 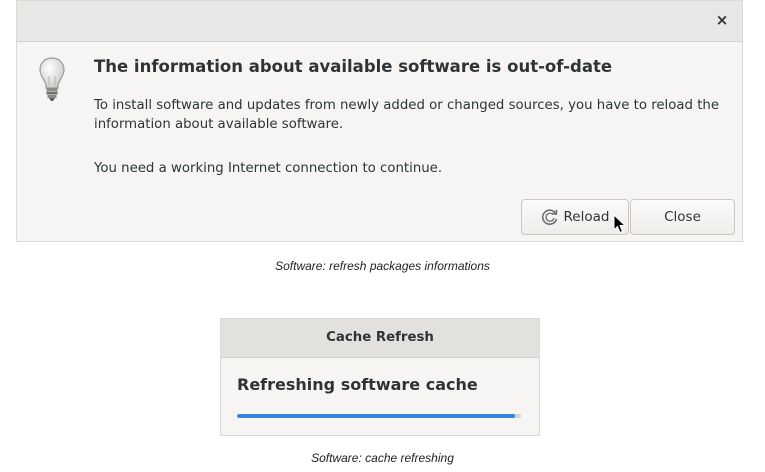 What do you see at coordinates (379, 21) in the screenshot?
I see `dialog-titlebar: ×` at bounding box center [379, 21].